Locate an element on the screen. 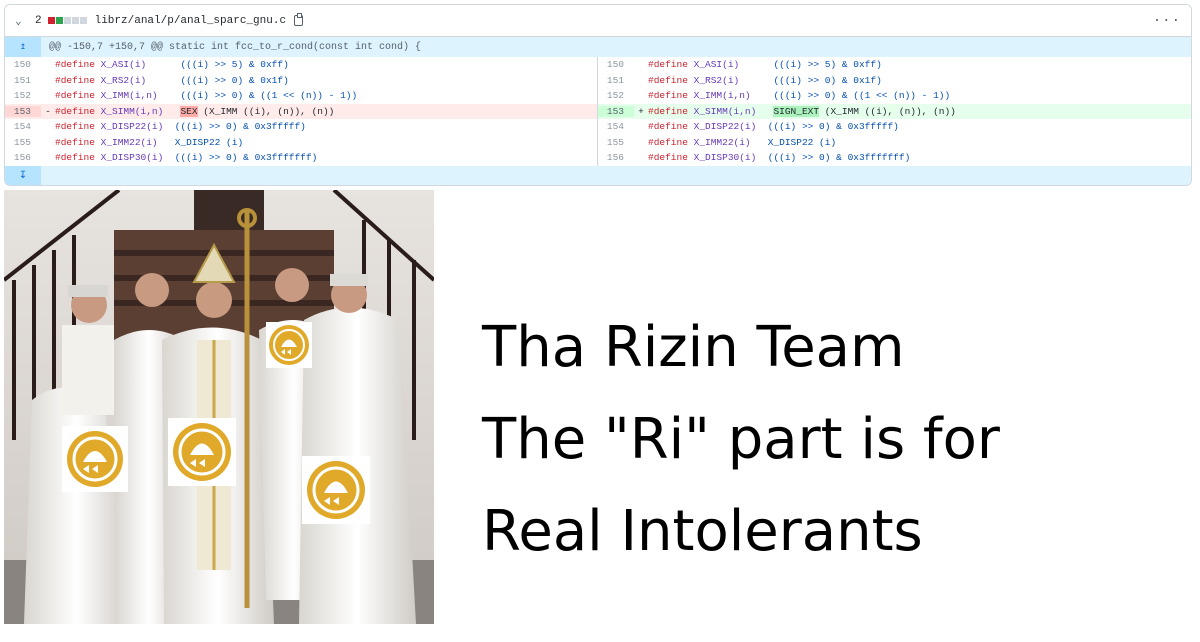 The width and height of the screenshot is (1200, 642). diff-sign: + is located at coordinates (641, 111).